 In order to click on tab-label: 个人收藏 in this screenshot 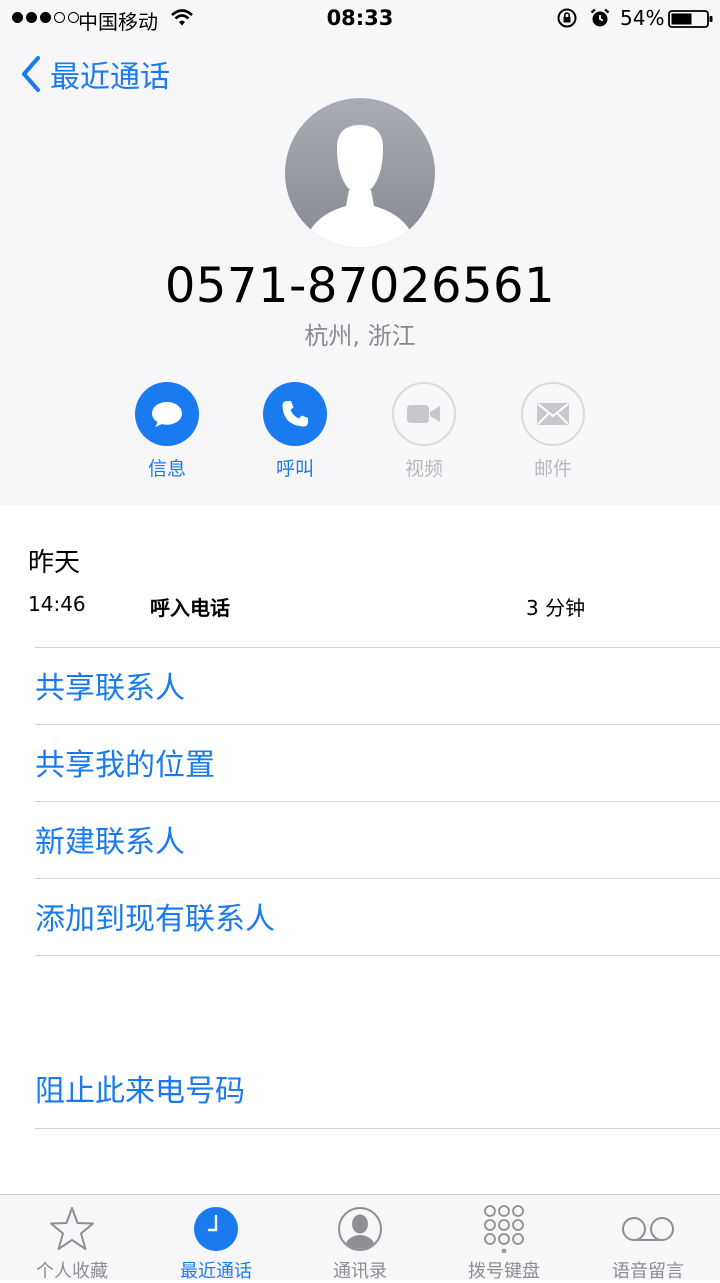, I will do `click(72, 1271)`.